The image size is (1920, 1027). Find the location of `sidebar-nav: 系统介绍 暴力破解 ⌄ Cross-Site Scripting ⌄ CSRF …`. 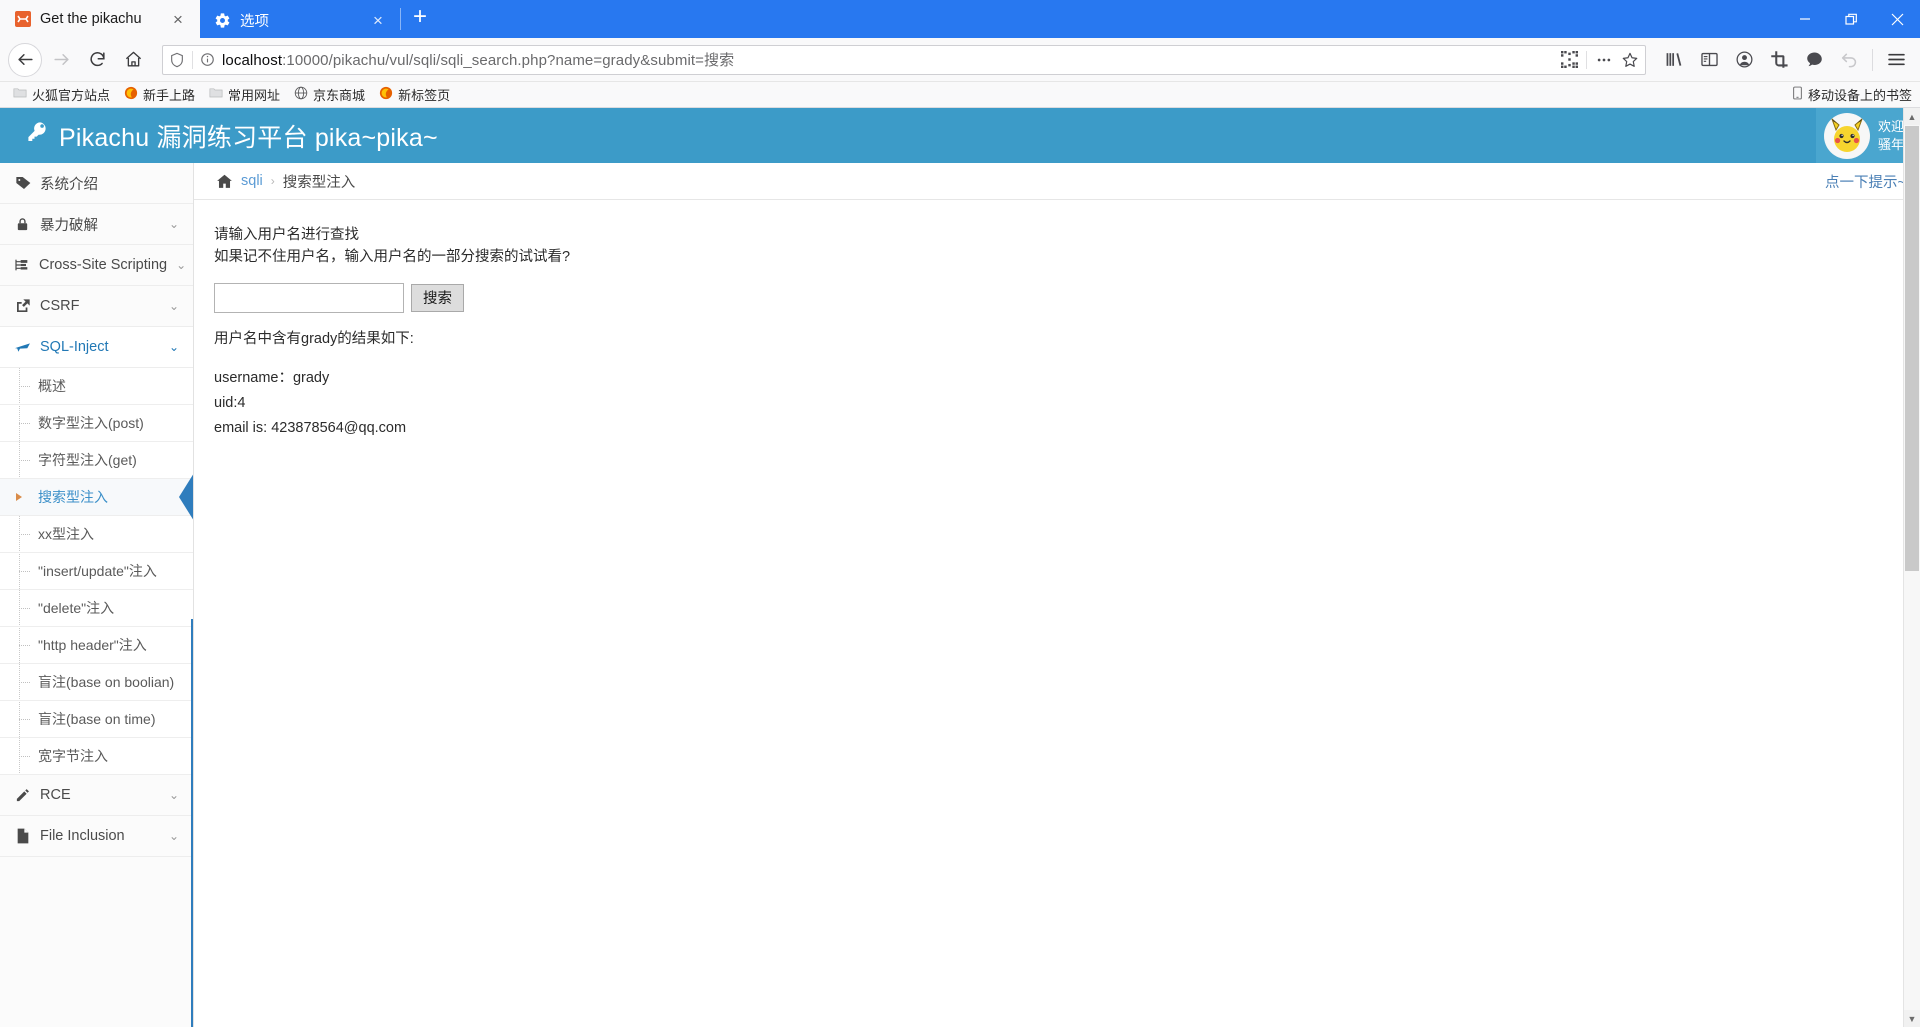

sidebar-nav: 系统介绍 暴力破解 ⌄ Cross-Site Scripting ⌄ CSRF … is located at coordinates (97, 595).